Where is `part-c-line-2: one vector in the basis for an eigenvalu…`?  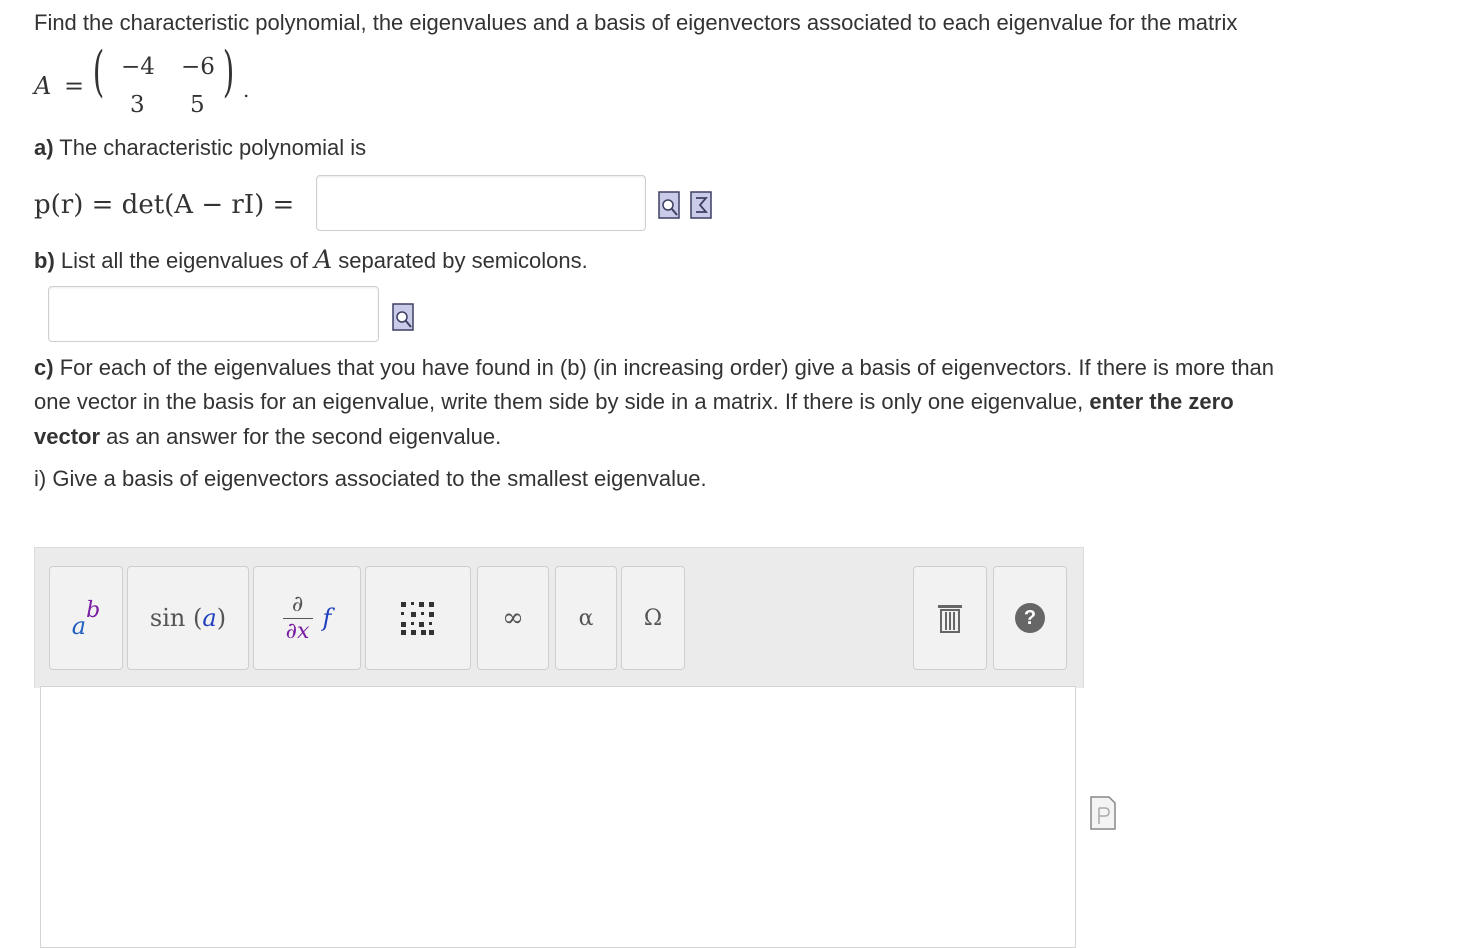 part-c-line-2: one vector in the basis for an eigenvalu… is located at coordinates (634, 401).